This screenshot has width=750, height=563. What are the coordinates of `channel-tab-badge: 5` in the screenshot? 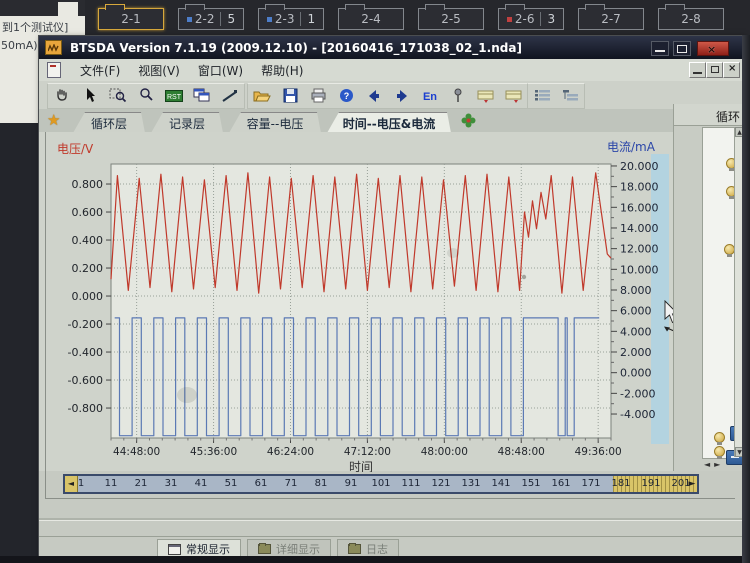 It's located at (227, 19).